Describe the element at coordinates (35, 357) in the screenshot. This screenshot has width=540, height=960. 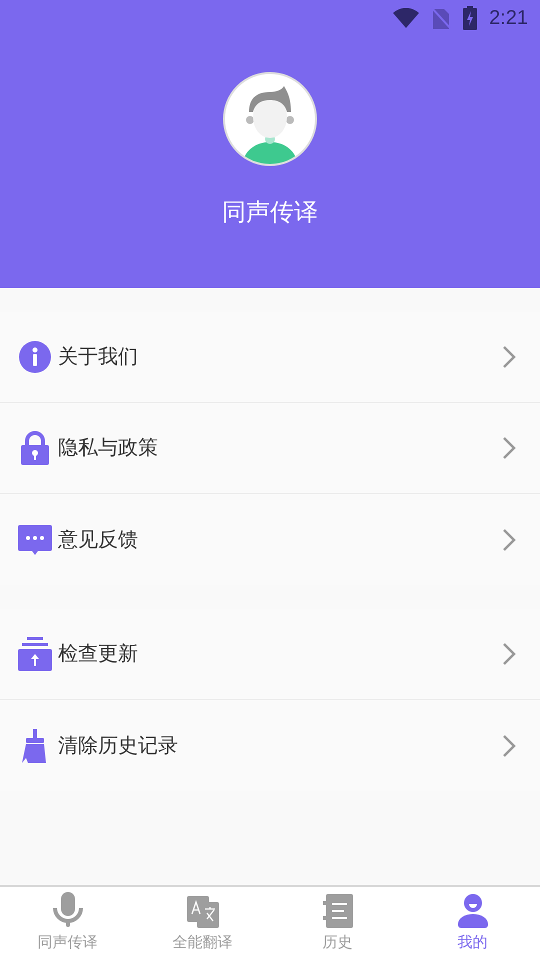
I see `info-icon` at that location.